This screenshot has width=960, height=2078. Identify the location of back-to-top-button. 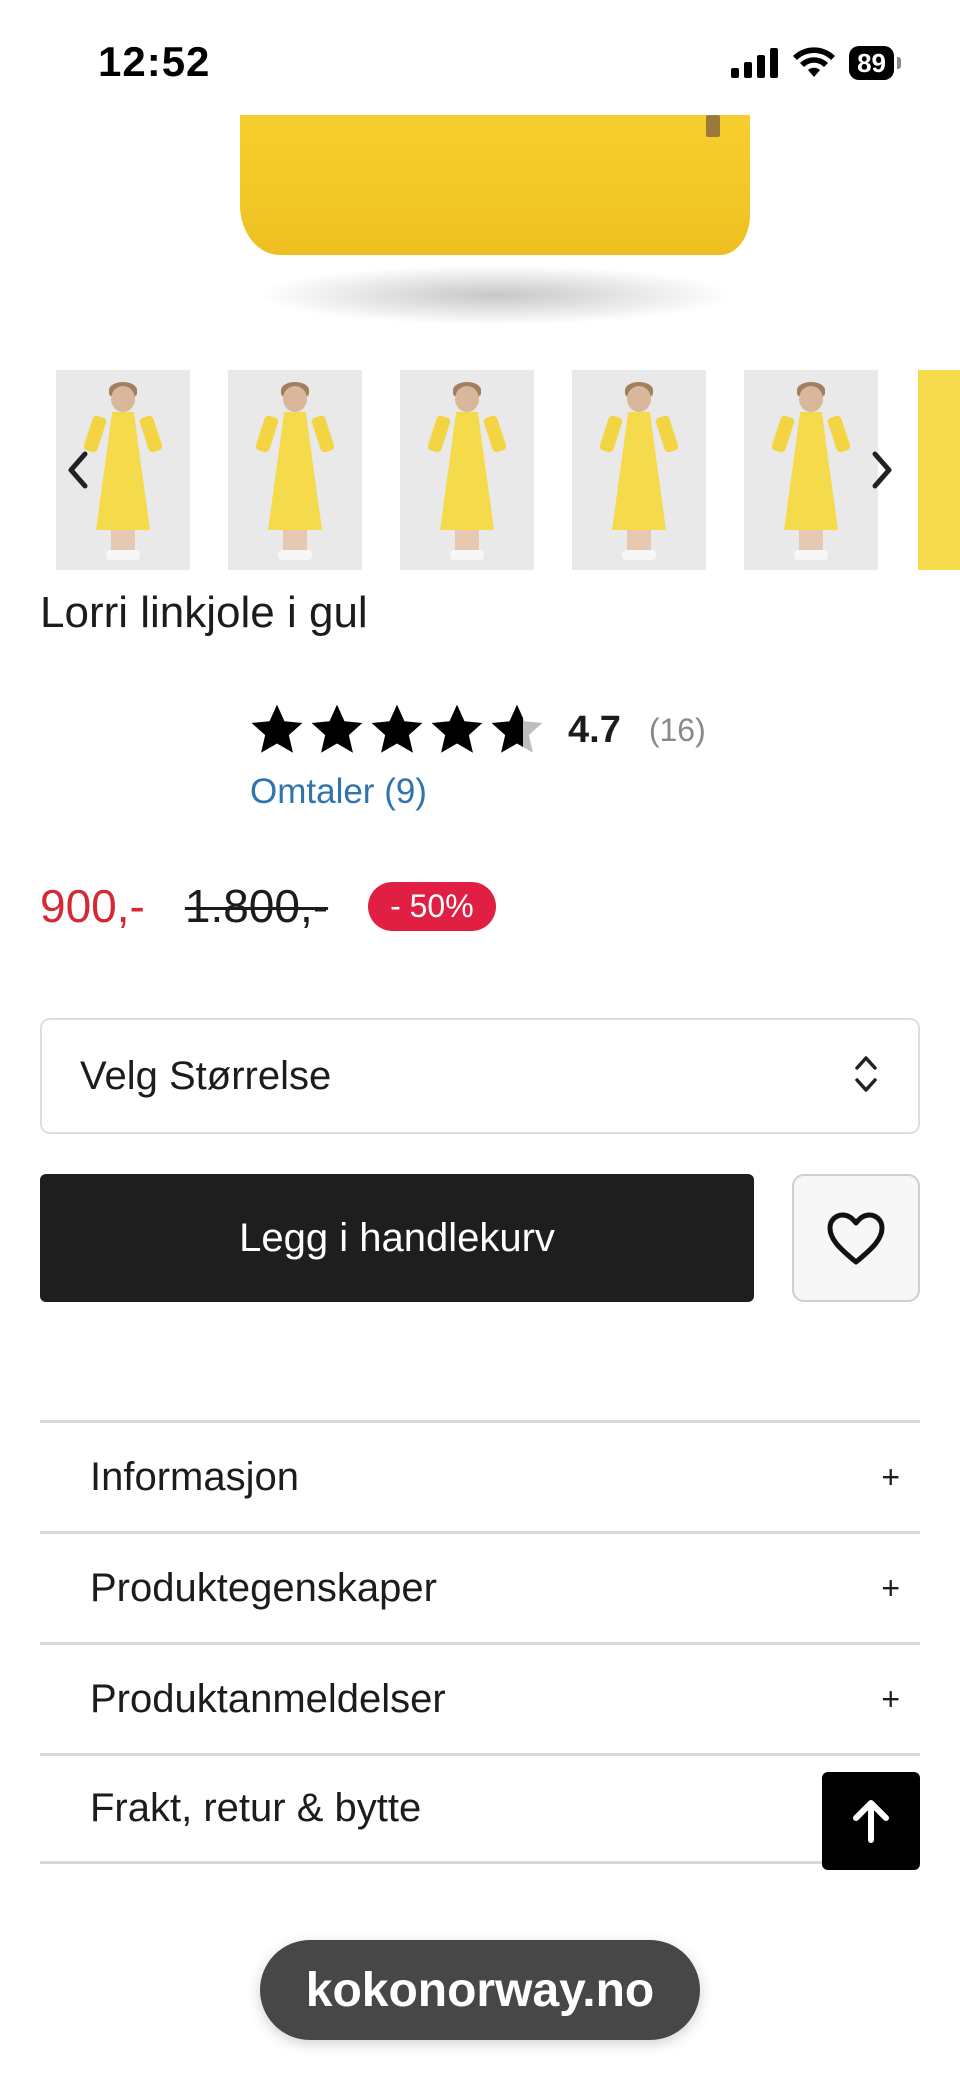
(871, 1821).